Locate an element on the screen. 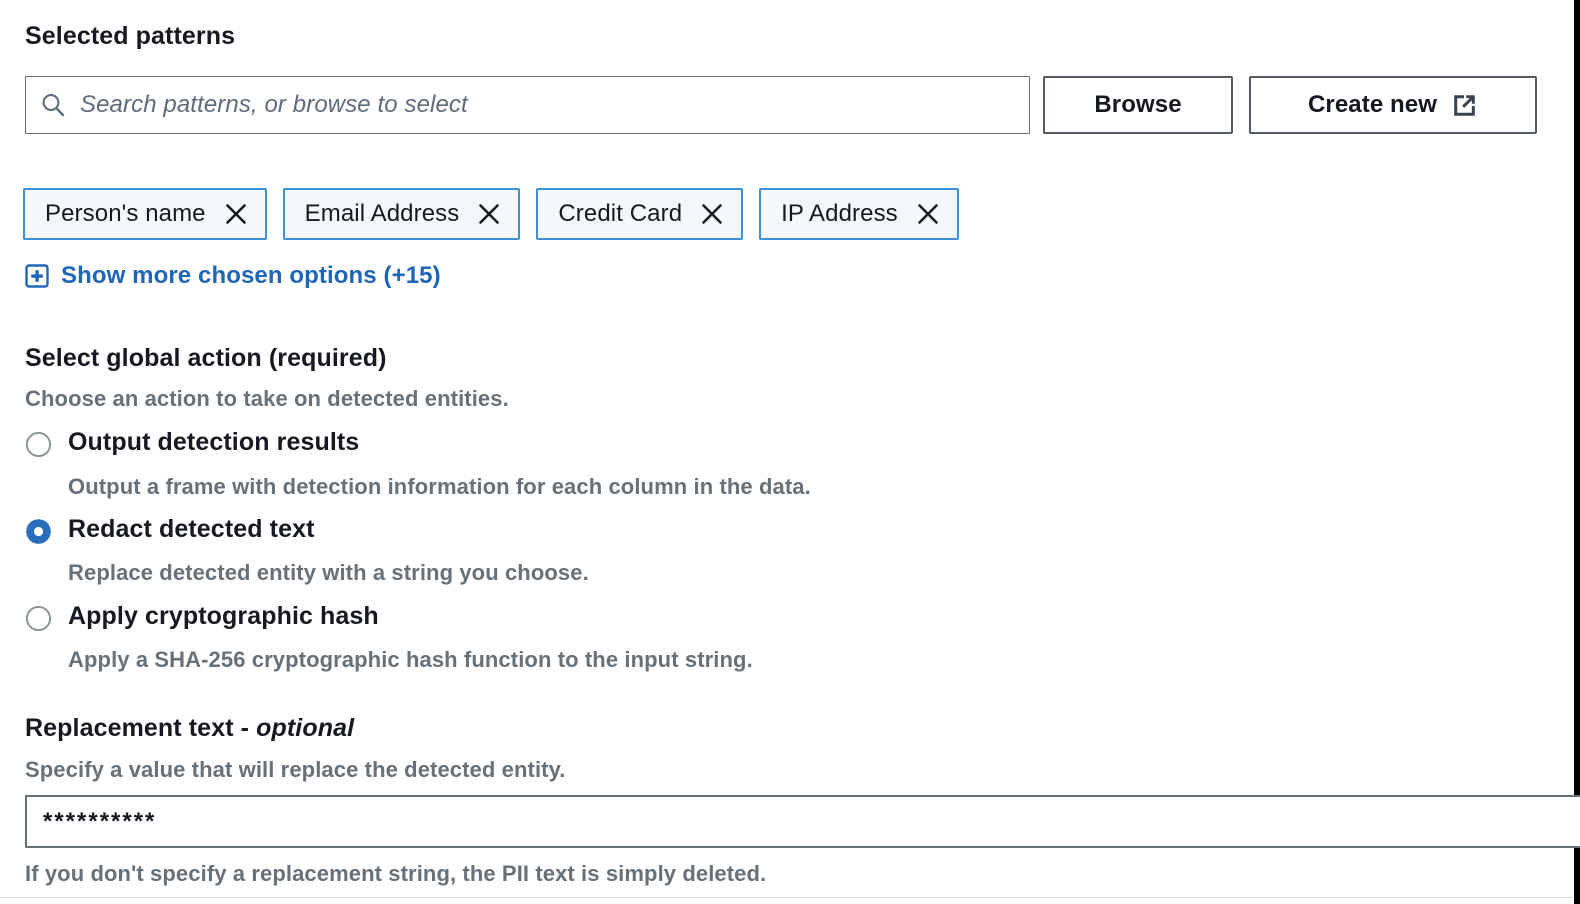 The height and width of the screenshot is (904, 1580). radio-selected-icon is located at coordinates (38, 531).